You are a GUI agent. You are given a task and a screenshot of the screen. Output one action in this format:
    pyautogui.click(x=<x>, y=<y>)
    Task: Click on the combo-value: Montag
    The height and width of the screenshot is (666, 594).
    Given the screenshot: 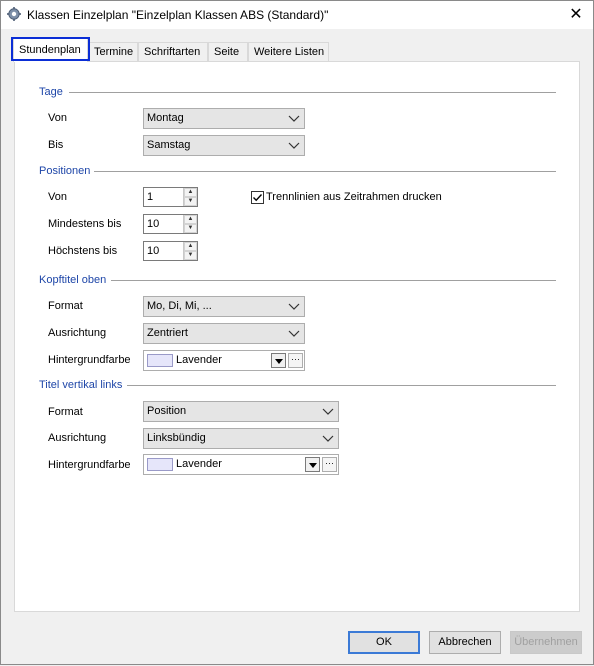 What is the action you would take?
    pyautogui.click(x=165, y=118)
    